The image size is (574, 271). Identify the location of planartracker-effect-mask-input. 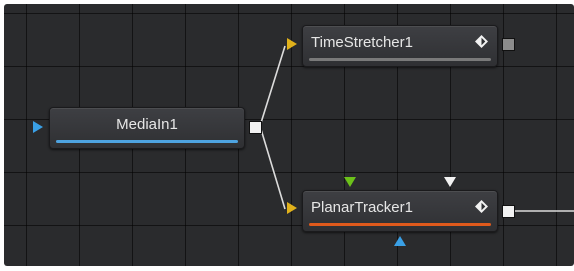
(350, 182).